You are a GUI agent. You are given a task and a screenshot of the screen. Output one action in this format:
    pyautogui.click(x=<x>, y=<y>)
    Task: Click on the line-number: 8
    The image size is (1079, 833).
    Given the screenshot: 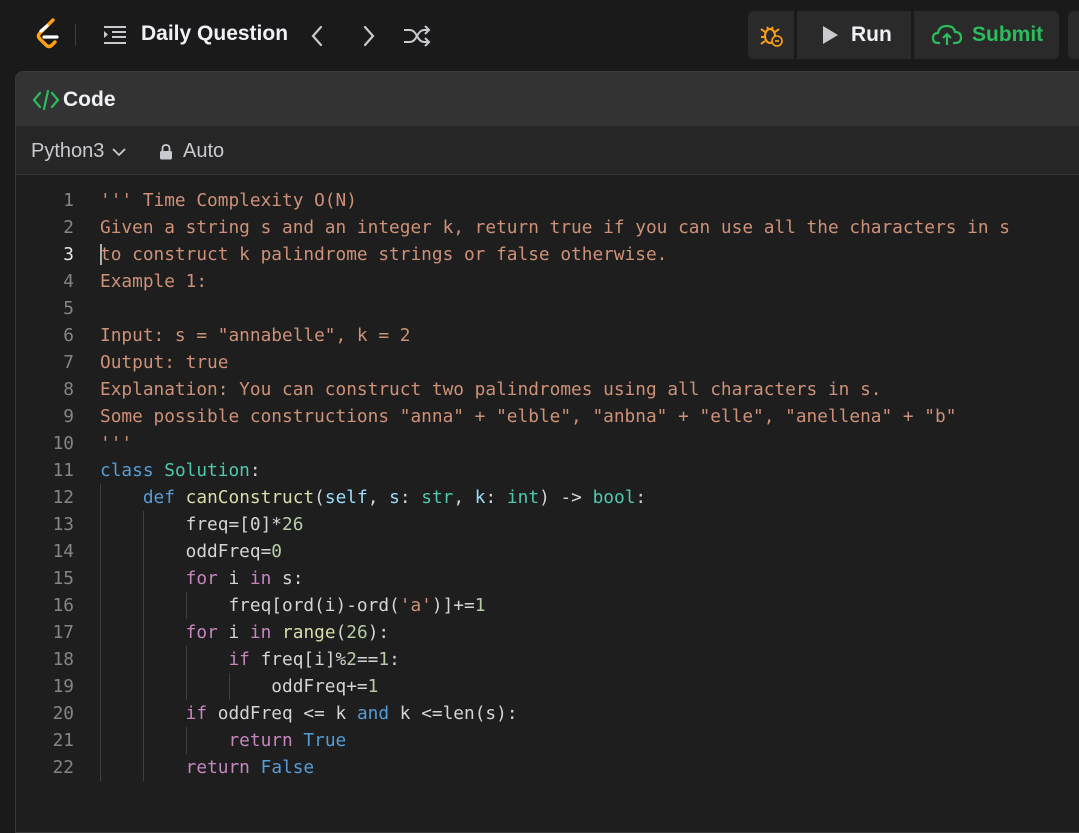 What is the action you would take?
    pyautogui.click(x=68, y=389)
    